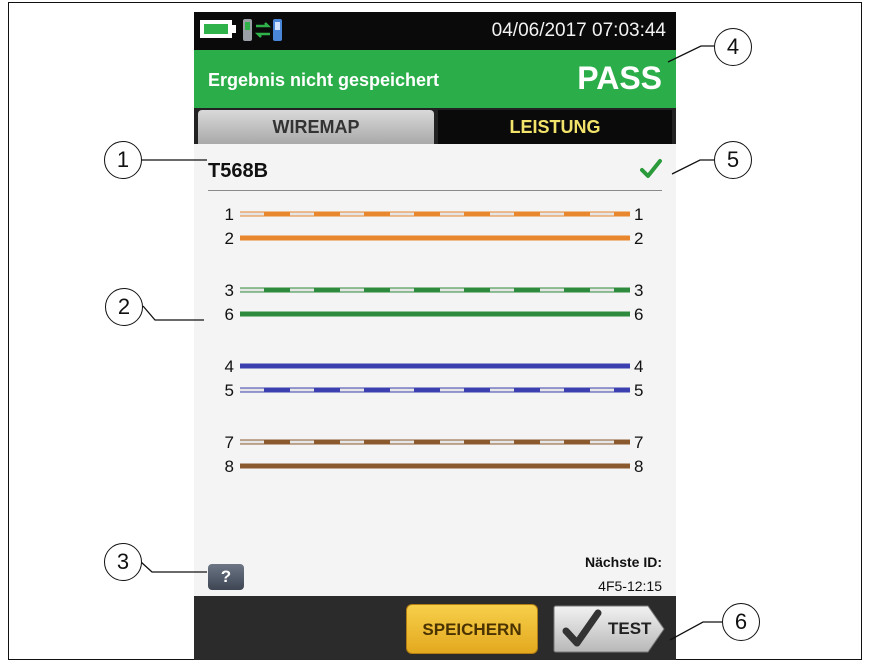  What do you see at coordinates (555, 127) in the screenshot?
I see `tab-leistung: LEISTUNG` at bounding box center [555, 127].